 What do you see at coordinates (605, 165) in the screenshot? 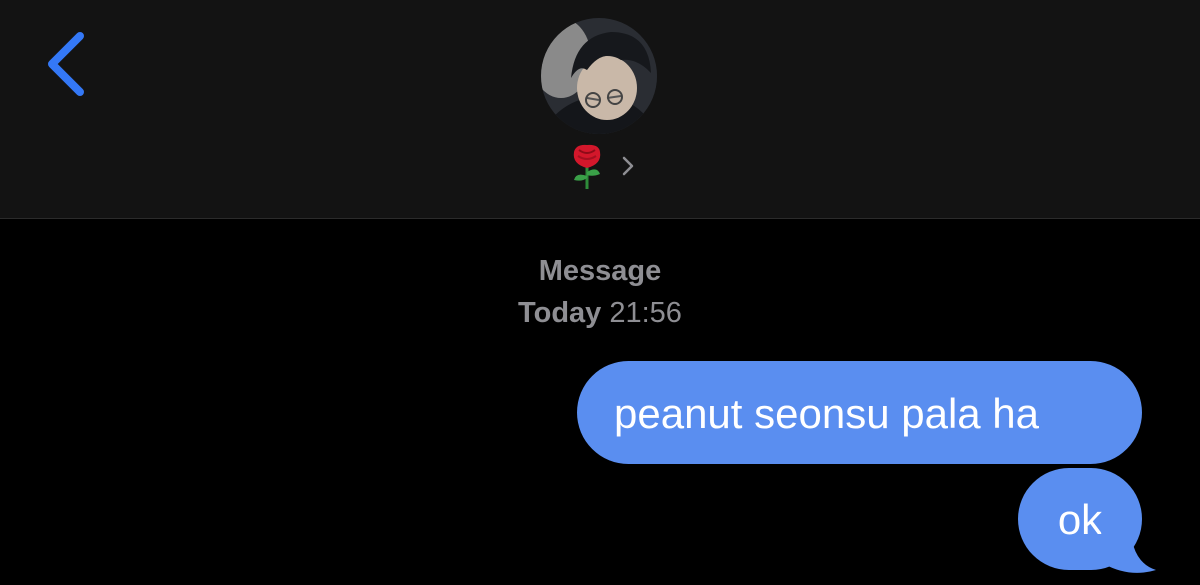
I see `contact-name-button` at bounding box center [605, 165].